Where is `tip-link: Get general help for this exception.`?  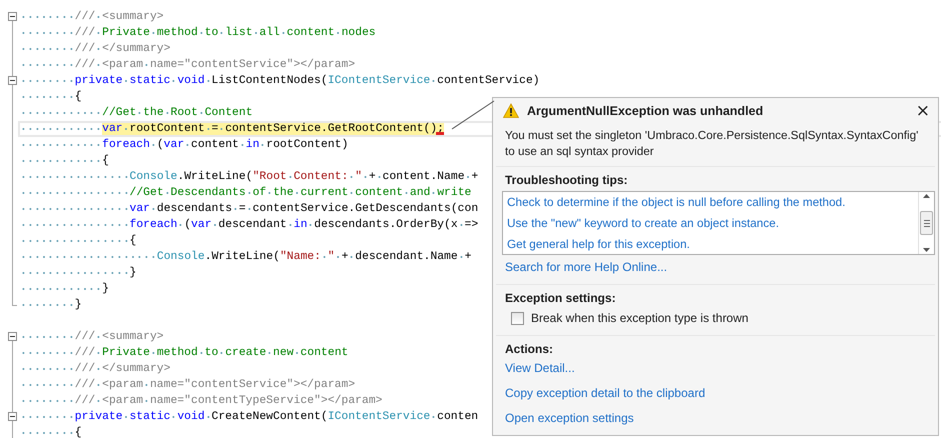
tip-link: Get general help for this exception. is located at coordinates (710, 244).